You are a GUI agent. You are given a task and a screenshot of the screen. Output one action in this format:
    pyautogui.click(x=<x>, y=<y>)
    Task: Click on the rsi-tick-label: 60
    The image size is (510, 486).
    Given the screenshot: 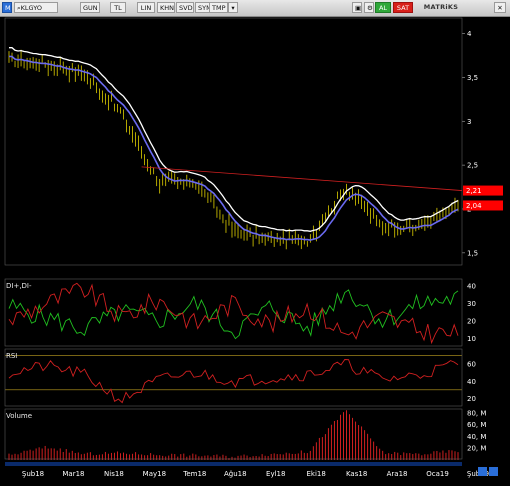 What is the action you would take?
    pyautogui.click(x=471, y=365)
    